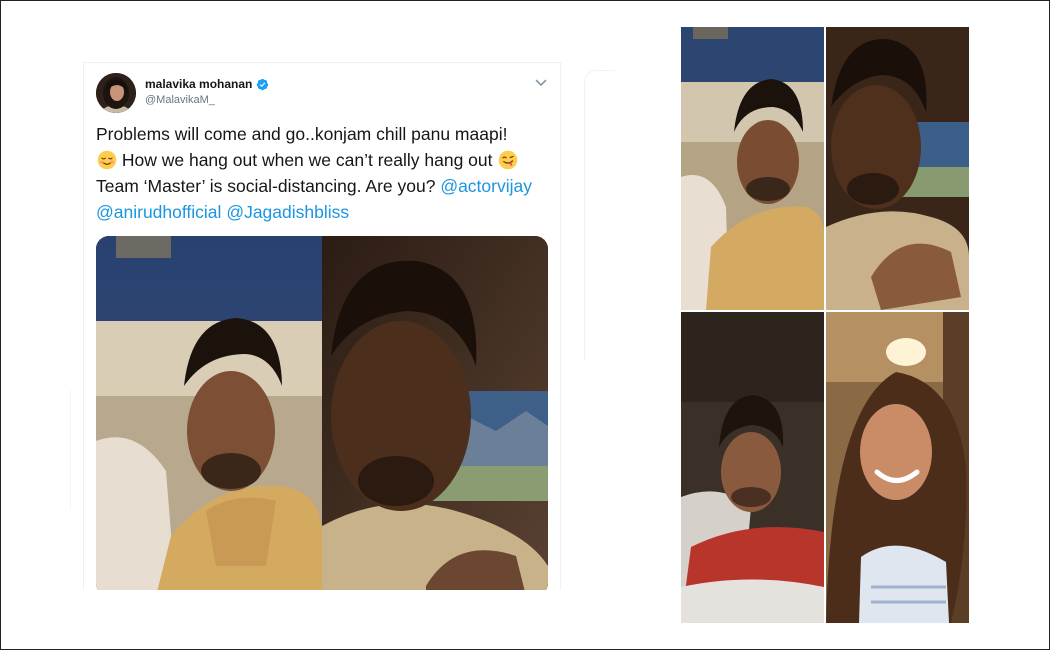 The height and width of the screenshot is (650, 1050). I want to click on face-savoring-food-emoji, so click(508, 160).